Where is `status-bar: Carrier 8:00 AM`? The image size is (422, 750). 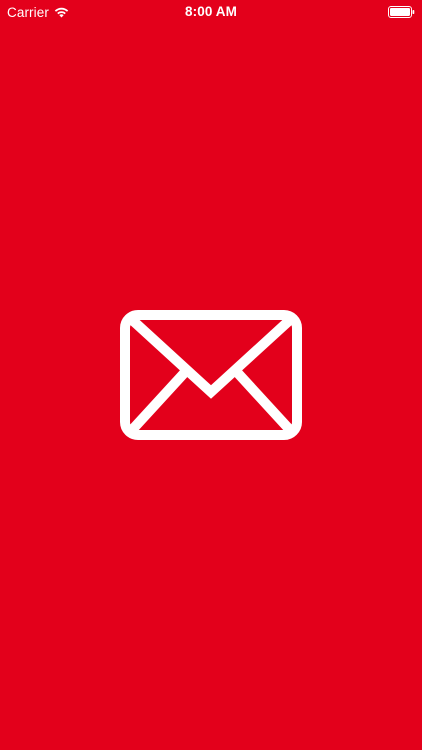
status-bar: Carrier 8:00 AM is located at coordinates (211, 12).